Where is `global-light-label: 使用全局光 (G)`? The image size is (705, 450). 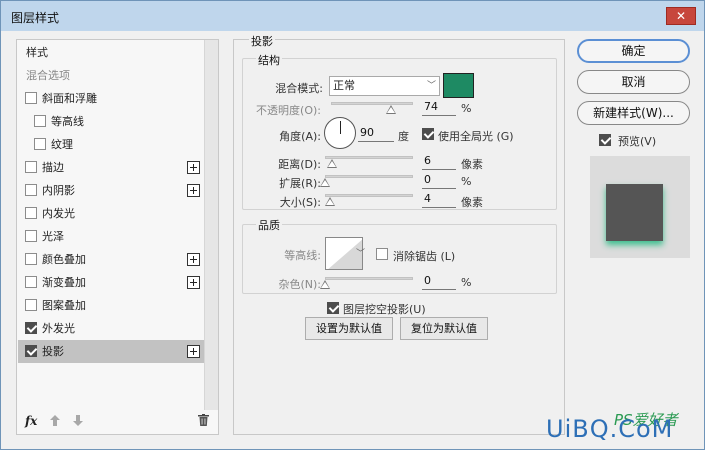
global-light-label: 使用全局光 (G) is located at coordinates (476, 136).